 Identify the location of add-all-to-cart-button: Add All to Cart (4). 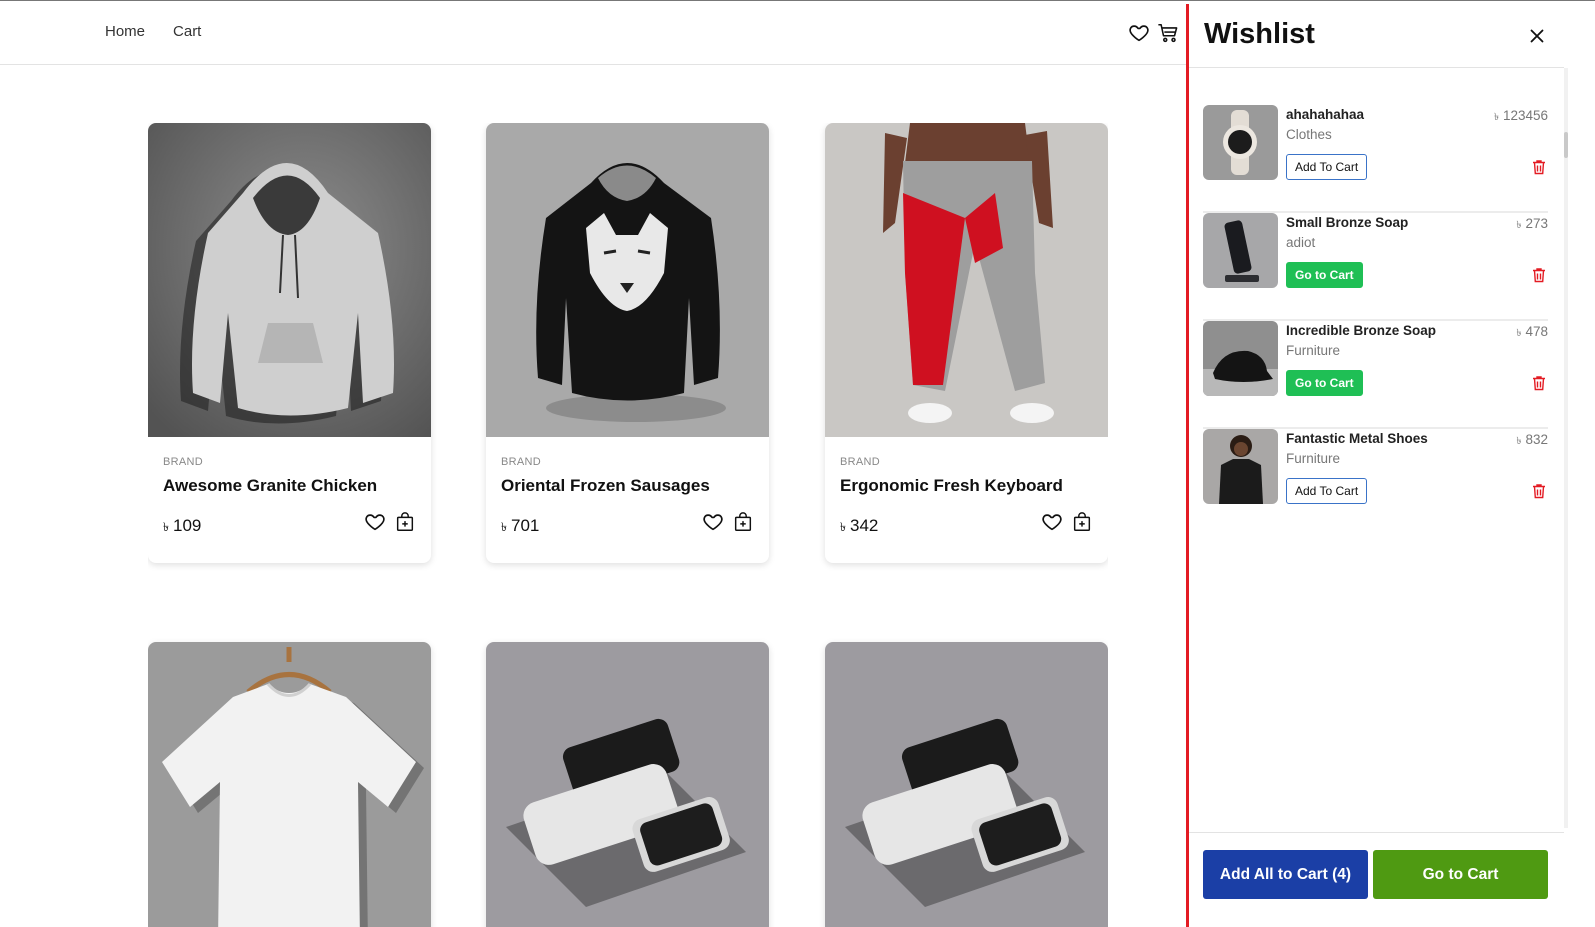
(1285, 874).